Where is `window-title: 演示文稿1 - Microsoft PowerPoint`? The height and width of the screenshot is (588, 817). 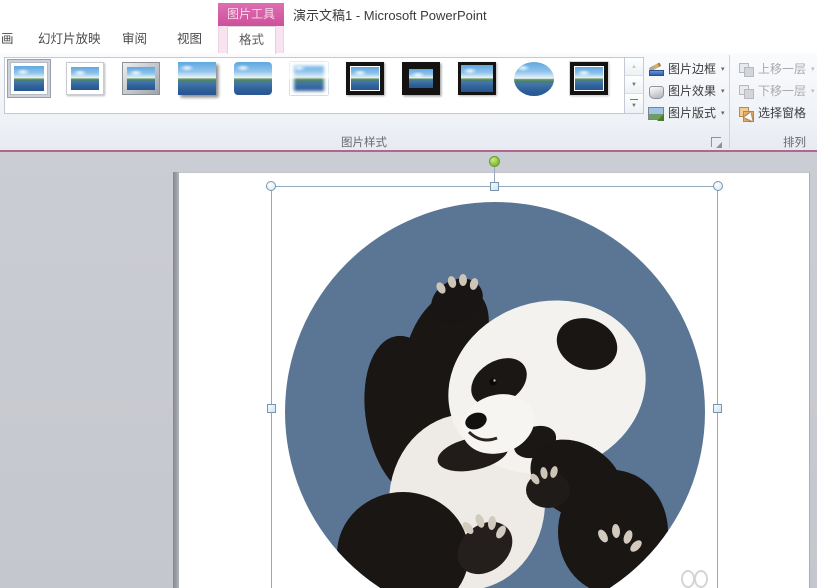 window-title: 演示文稿1 - Microsoft PowerPoint is located at coordinates (390, 15).